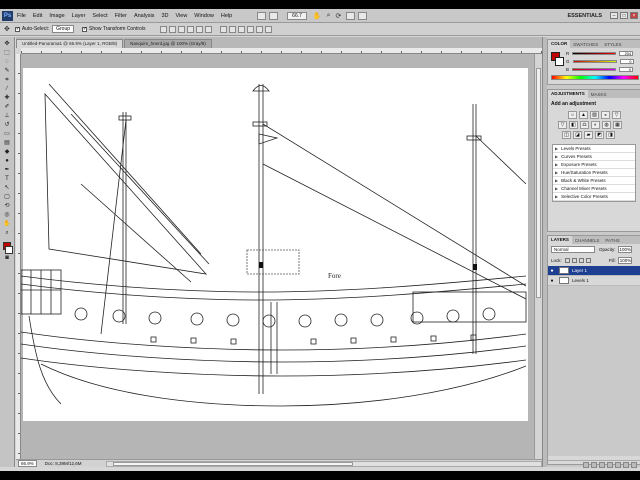  Describe the element at coordinates (7, 116) in the screenshot. I see `clone-stamp-tool-icon: ⊥` at that location.